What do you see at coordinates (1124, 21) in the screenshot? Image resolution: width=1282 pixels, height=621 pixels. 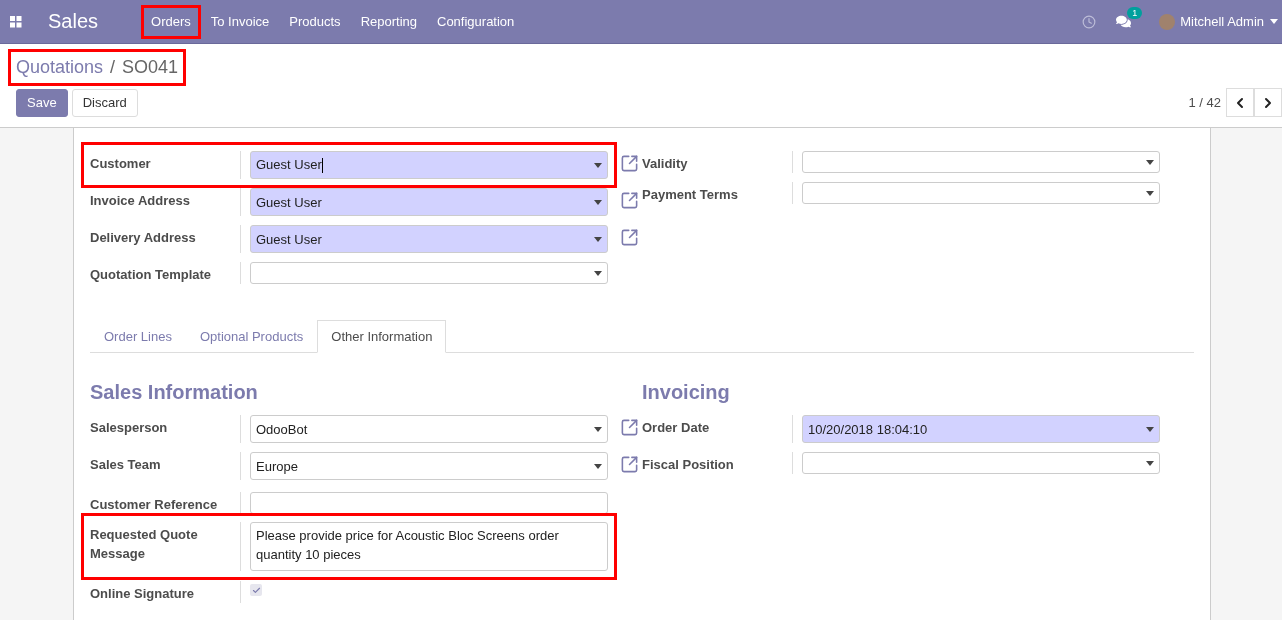 I see `chat-icon` at bounding box center [1124, 21].